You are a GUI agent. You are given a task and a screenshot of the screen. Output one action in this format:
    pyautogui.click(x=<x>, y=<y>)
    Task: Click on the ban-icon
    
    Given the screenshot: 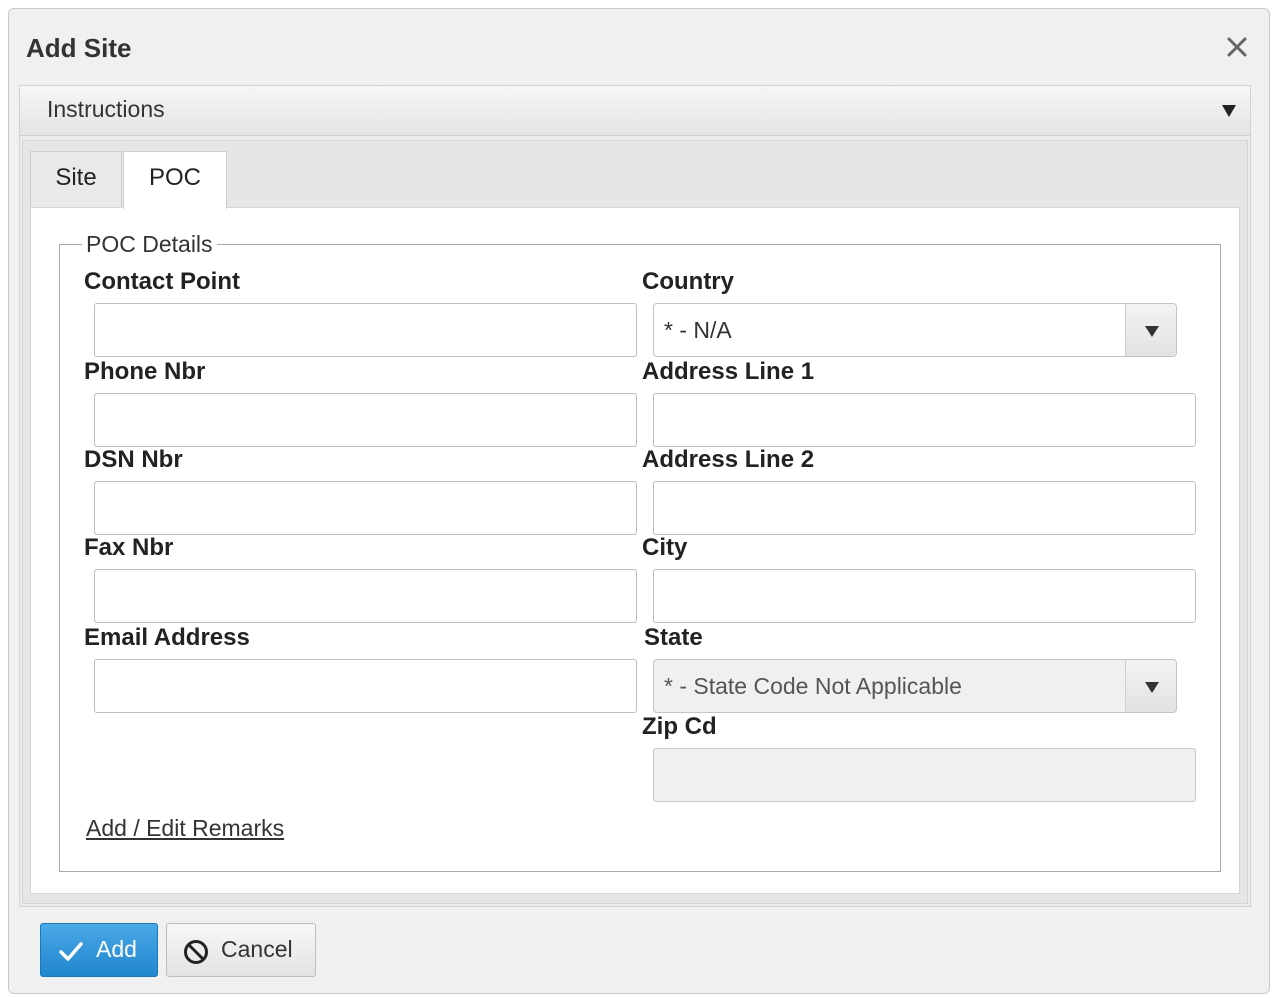 What is the action you would take?
    pyautogui.click(x=196, y=952)
    